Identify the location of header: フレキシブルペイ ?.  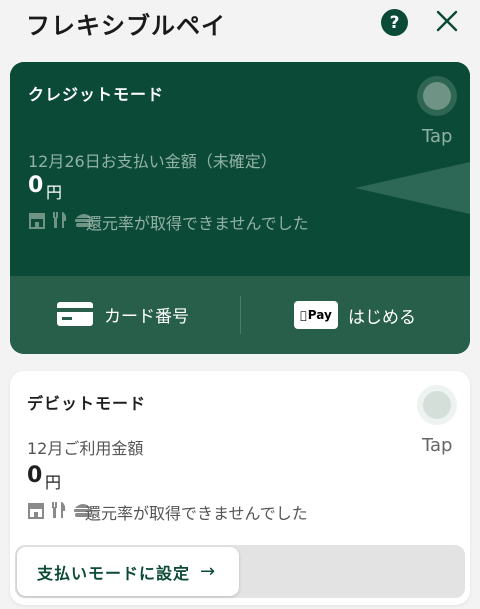
(240, 22).